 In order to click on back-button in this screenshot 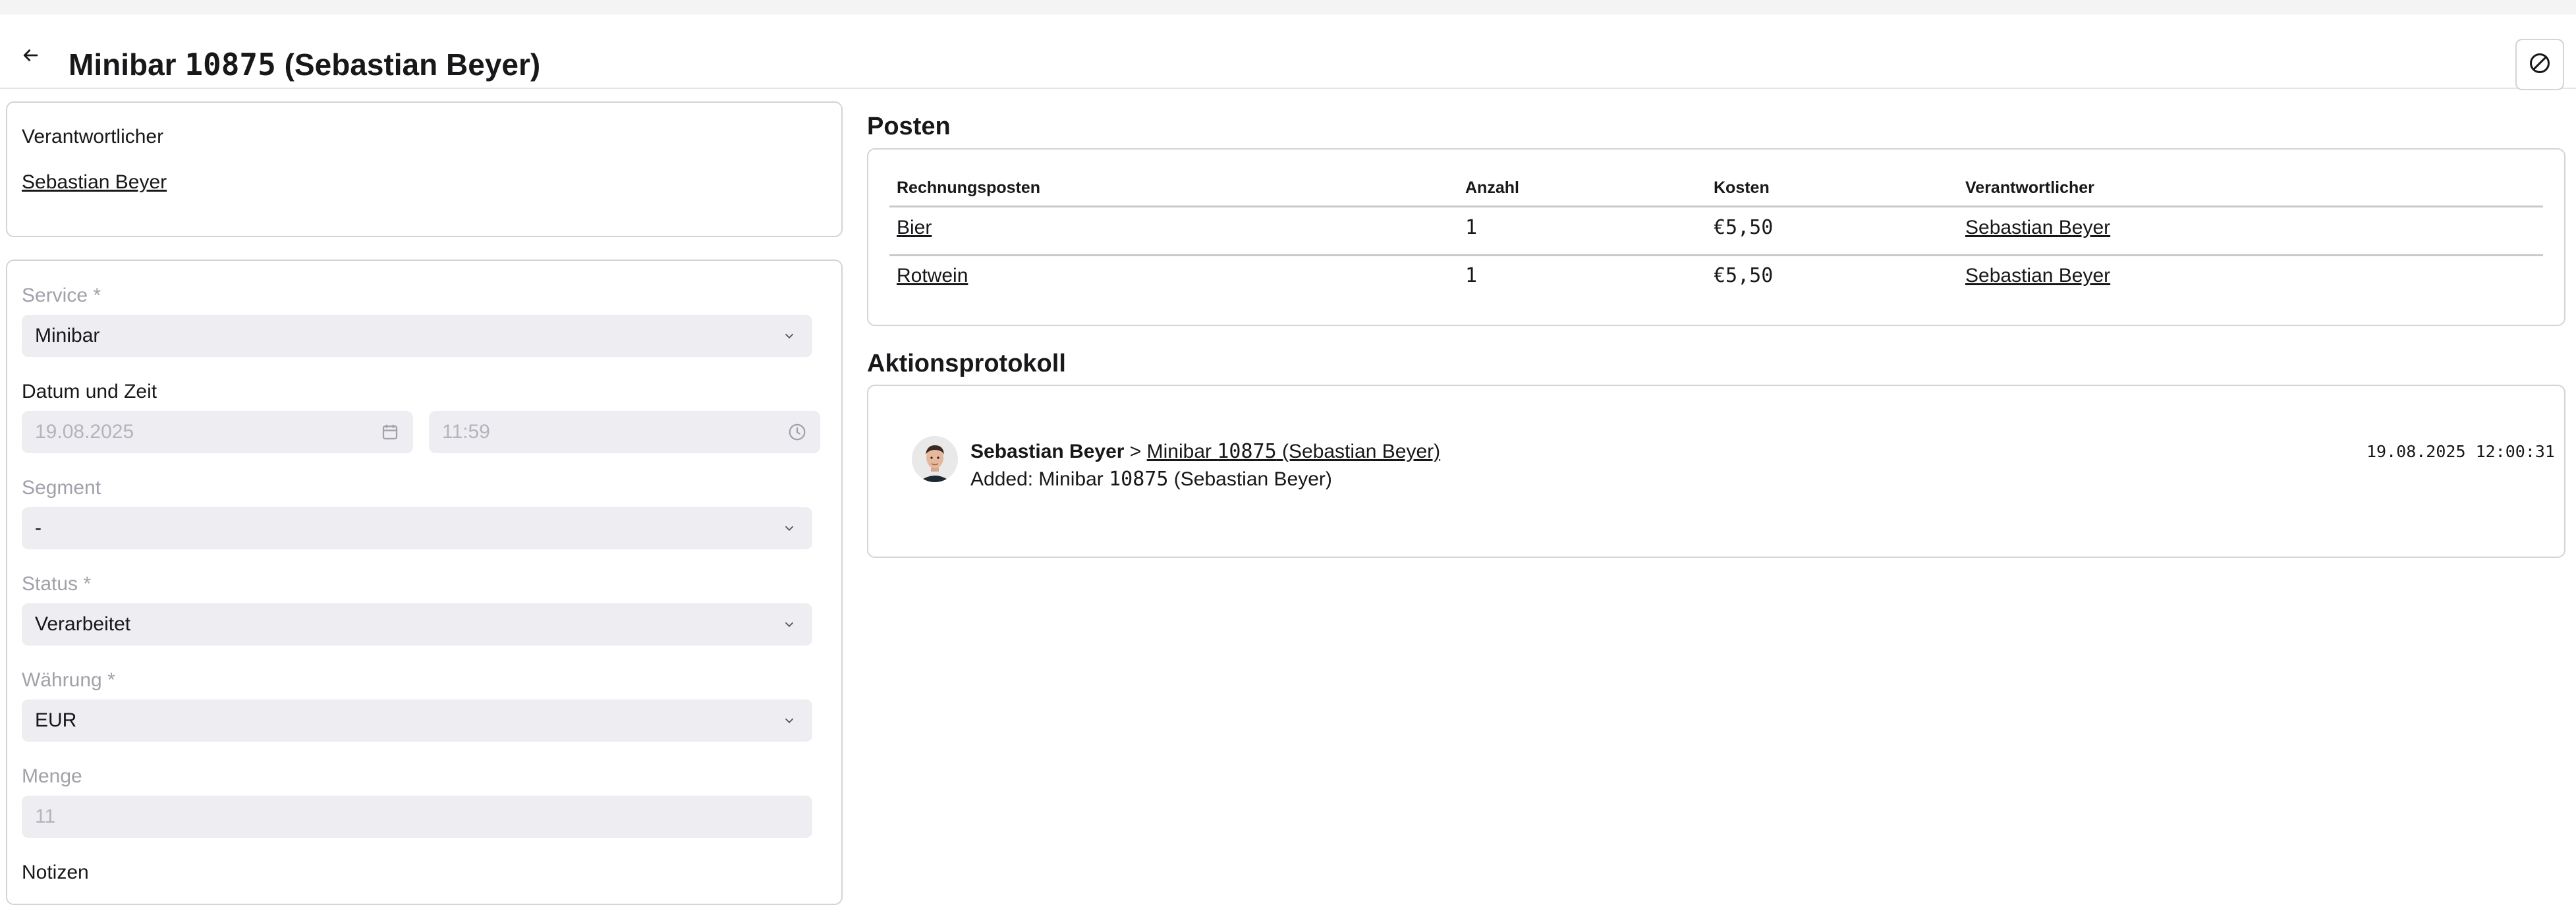, I will do `click(30, 56)`.